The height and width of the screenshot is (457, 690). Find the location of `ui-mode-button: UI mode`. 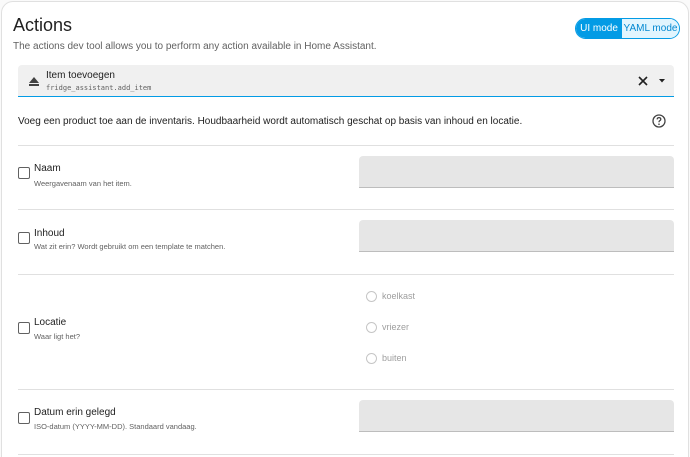

ui-mode-button: UI mode is located at coordinates (599, 28).